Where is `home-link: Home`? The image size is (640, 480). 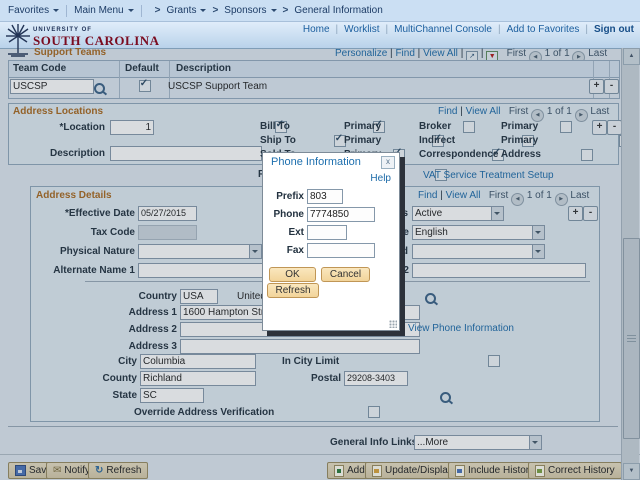 home-link: Home is located at coordinates (316, 29).